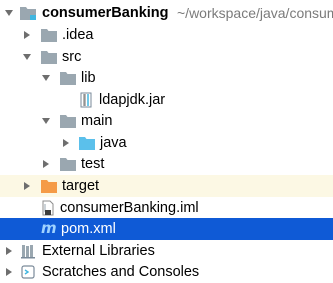 The width and height of the screenshot is (333, 283). I want to click on project-path: ~/workspace/java/consumer, so click(255, 13).